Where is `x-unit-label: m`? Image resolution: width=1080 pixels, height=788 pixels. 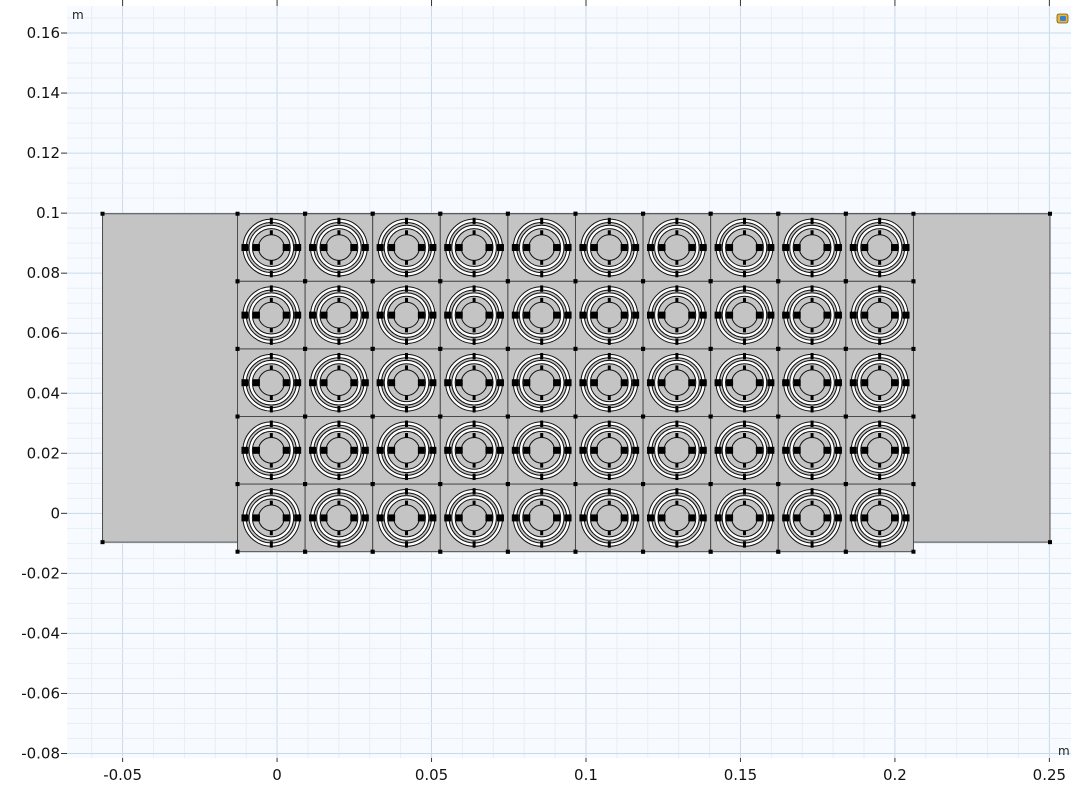
x-unit-label: m is located at coordinates (1064, 751).